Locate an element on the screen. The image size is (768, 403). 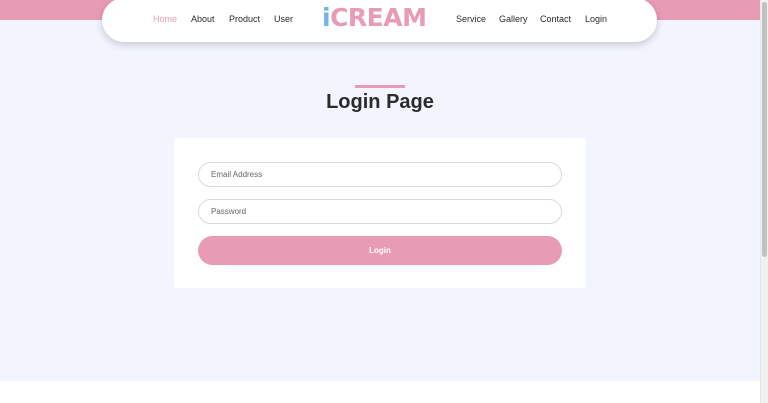
email-field is located at coordinates (380, 174).